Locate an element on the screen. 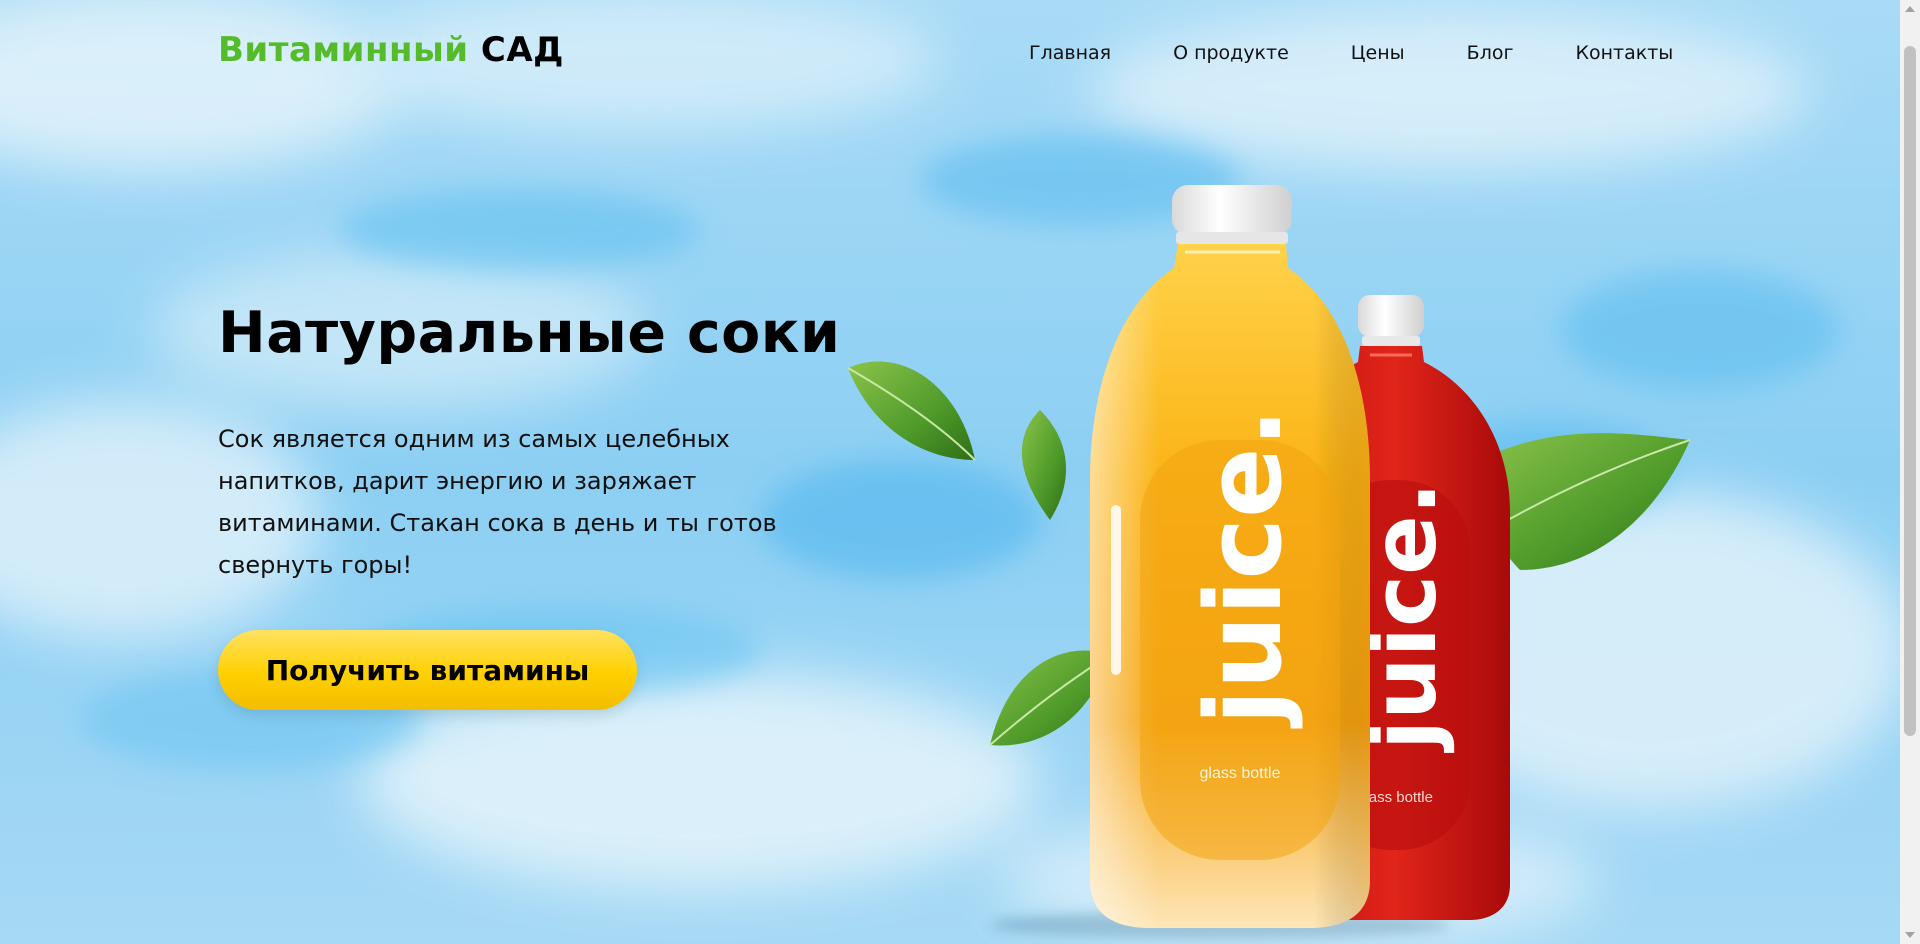  bottle-orange-caption: glass bottle is located at coordinates (1240, 773).